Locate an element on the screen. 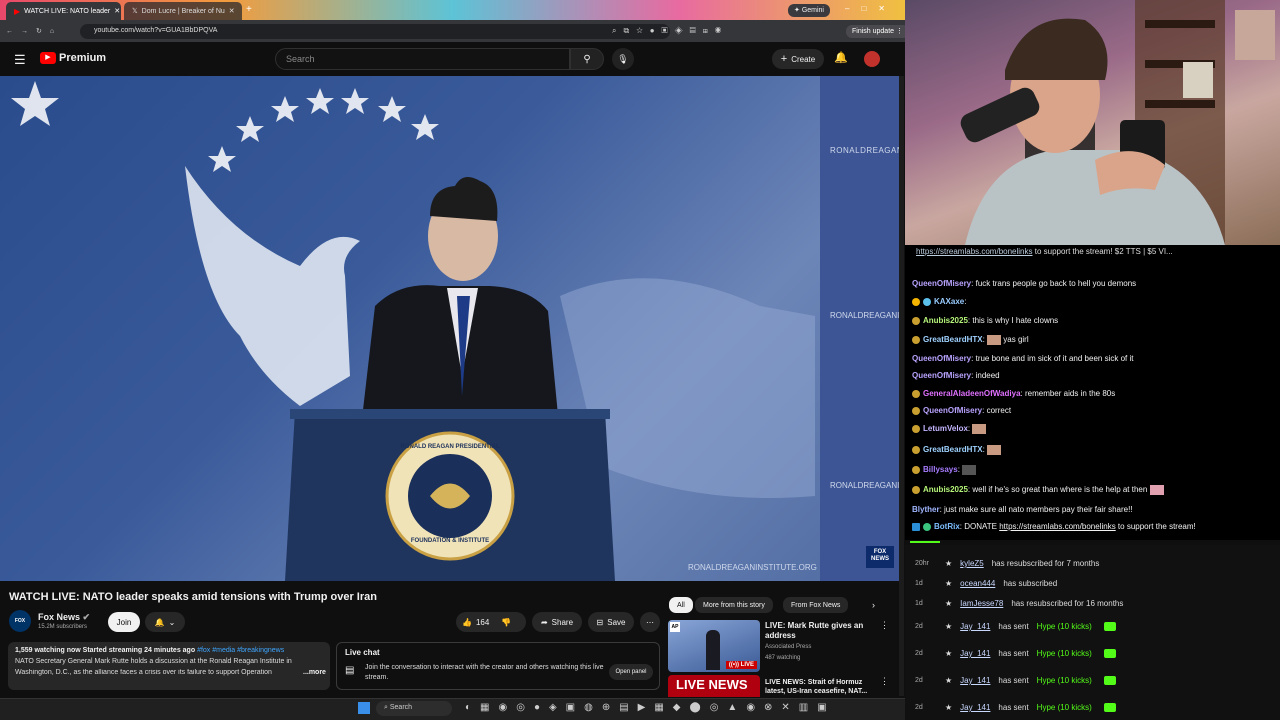 The image size is (1280, 720). address-bar: youtube.com/watch?v=GUA1BbDPQVA is located at coordinates (375, 31).